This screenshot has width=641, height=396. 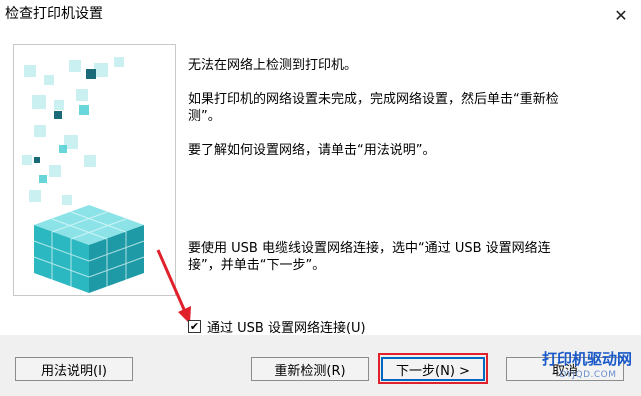 I want to click on usb-setup-checkbox: ✔, so click(x=194, y=326).